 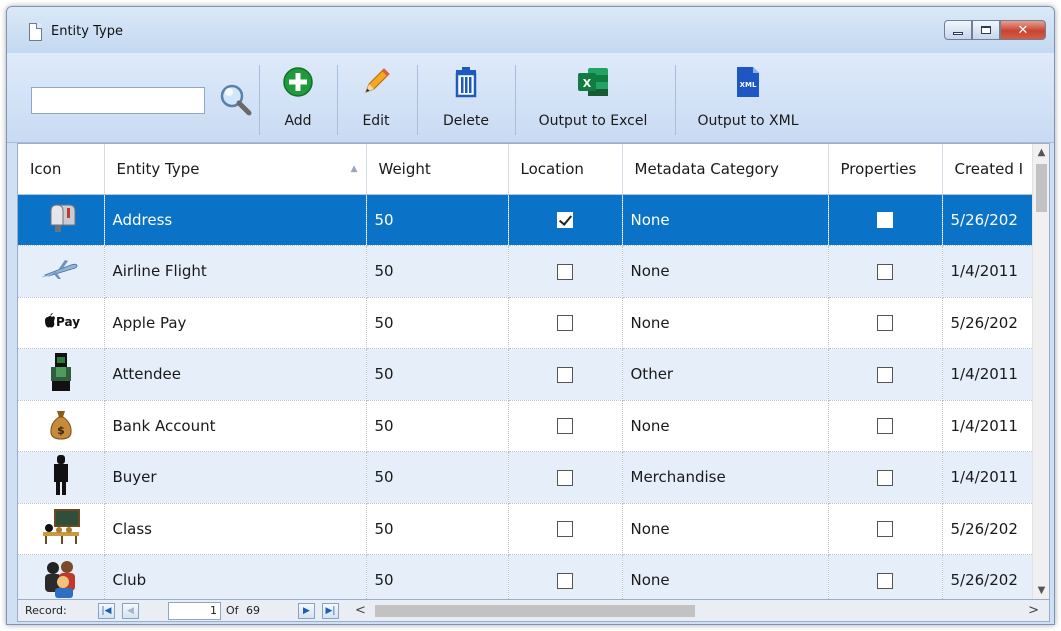 What do you see at coordinates (885, 169) in the screenshot?
I see `column-header-properties: Properties` at bounding box center [885, 169].